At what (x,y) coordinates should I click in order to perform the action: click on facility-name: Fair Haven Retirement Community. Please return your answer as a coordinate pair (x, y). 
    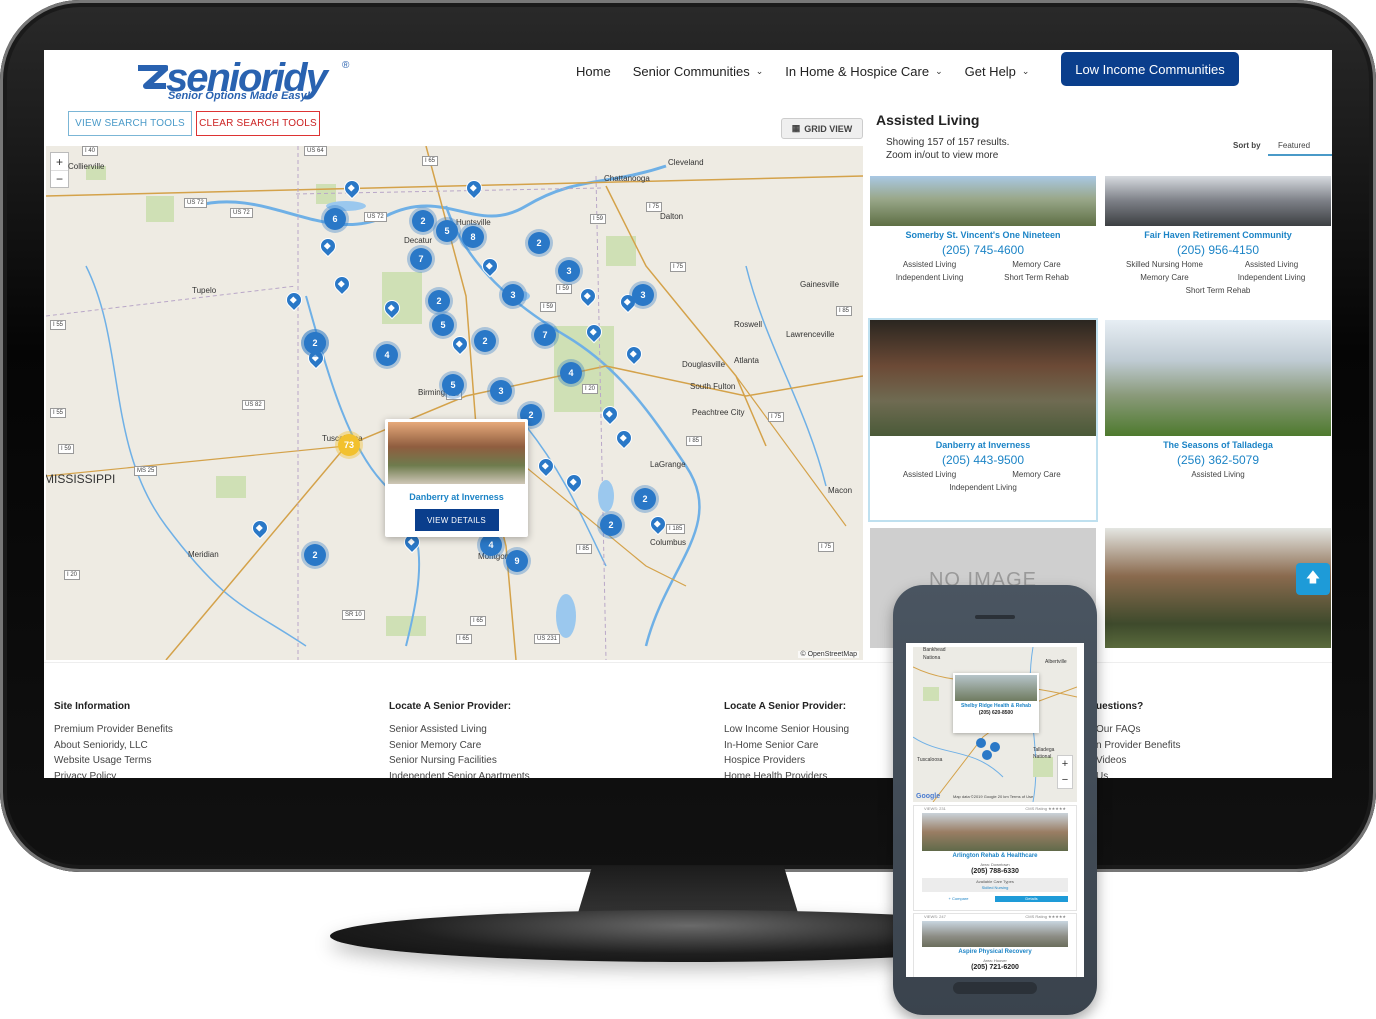
    Looking at the image, I should click on (1218, 235).